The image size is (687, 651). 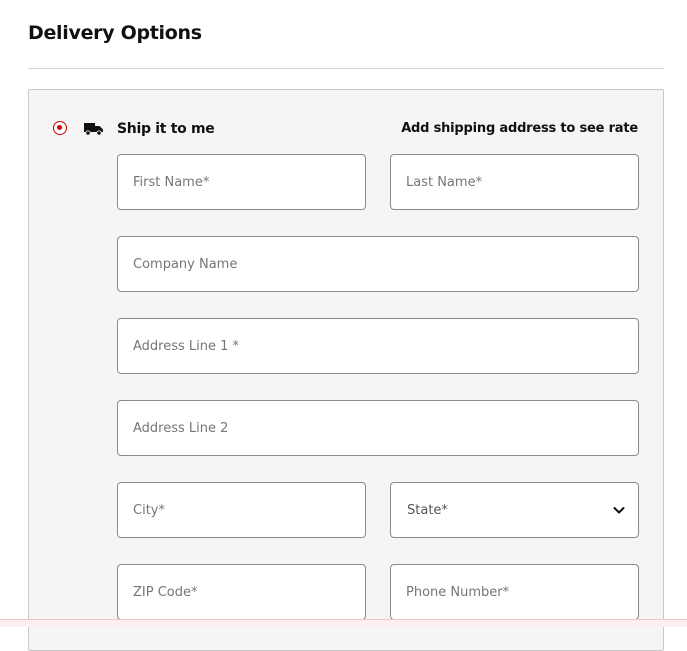 I want to click on phone-number-input, so click(x=514, y=592).